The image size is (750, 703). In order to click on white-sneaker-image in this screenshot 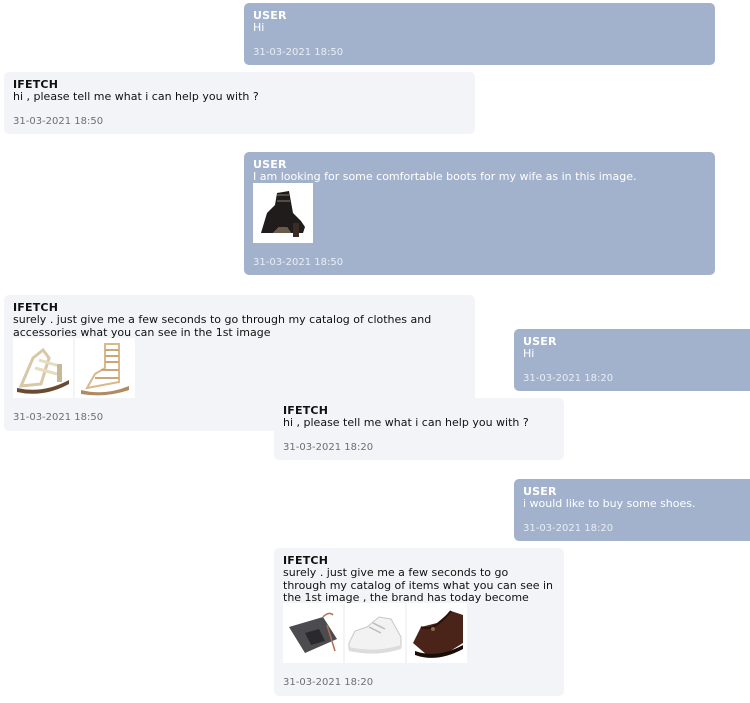, I will do `click(375, 633)`.